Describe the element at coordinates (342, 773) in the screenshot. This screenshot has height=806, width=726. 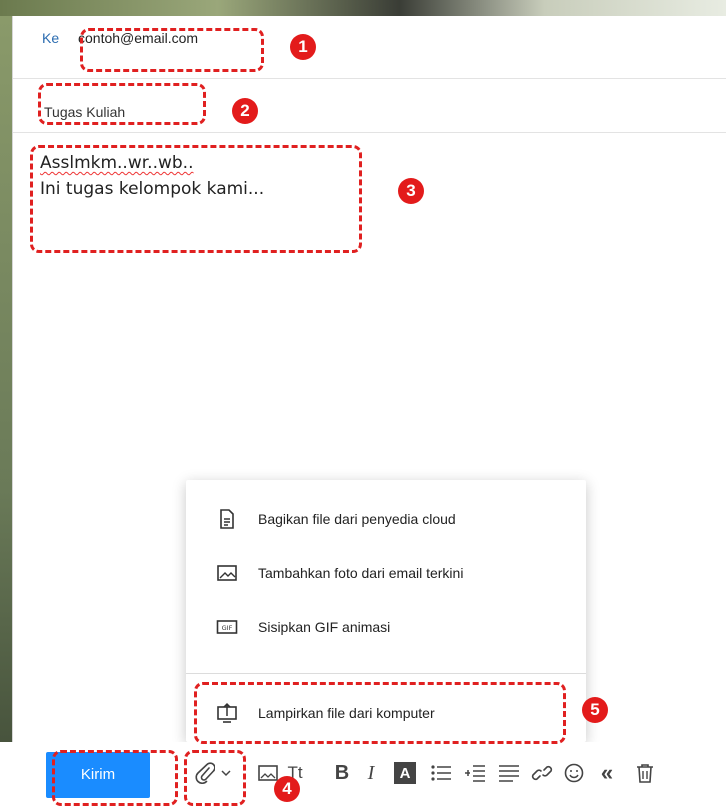
I see `bold-icon: B` at that location.